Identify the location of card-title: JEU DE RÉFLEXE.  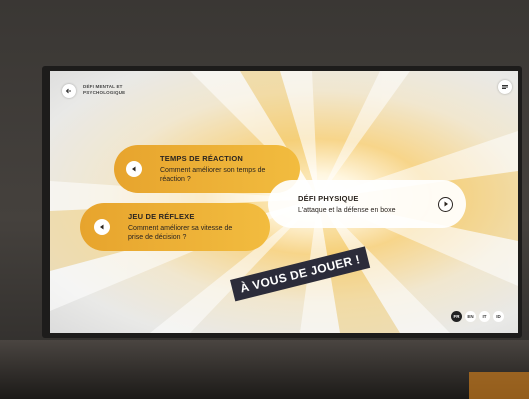
(161, 216).